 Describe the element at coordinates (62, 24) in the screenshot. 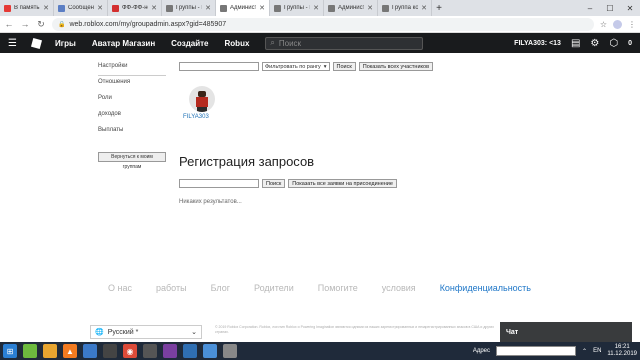

I see `lock-icon: 🔒` at that location.